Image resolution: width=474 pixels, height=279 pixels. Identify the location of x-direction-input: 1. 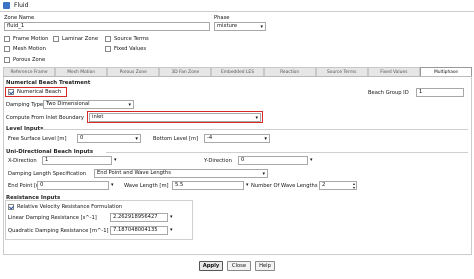
(77, 160).